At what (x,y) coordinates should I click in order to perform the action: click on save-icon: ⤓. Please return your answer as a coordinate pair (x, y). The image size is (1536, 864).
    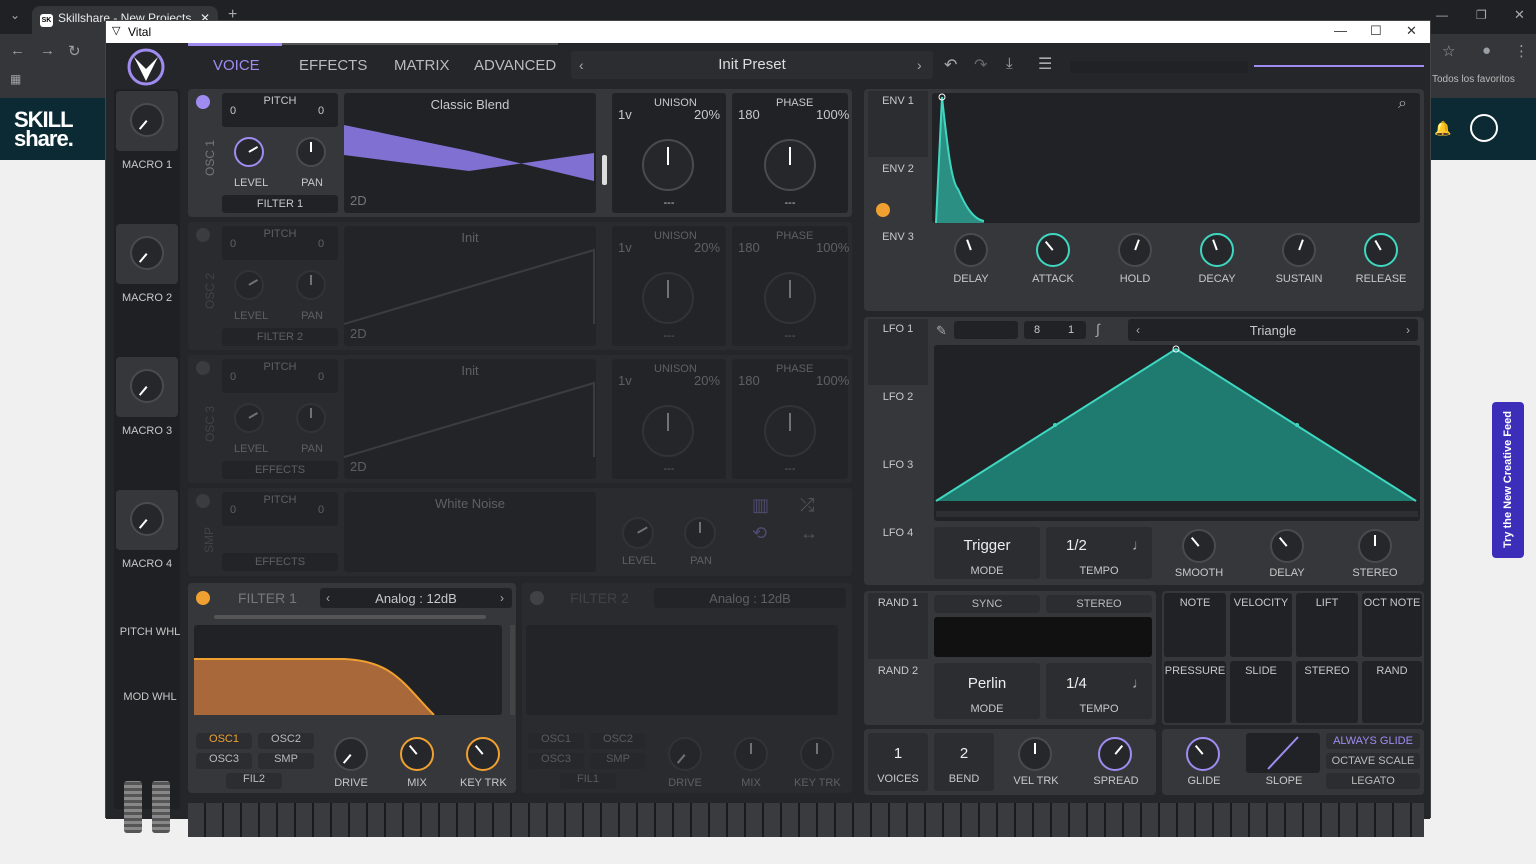
    Looking at the image, I should click on (1009, 63).